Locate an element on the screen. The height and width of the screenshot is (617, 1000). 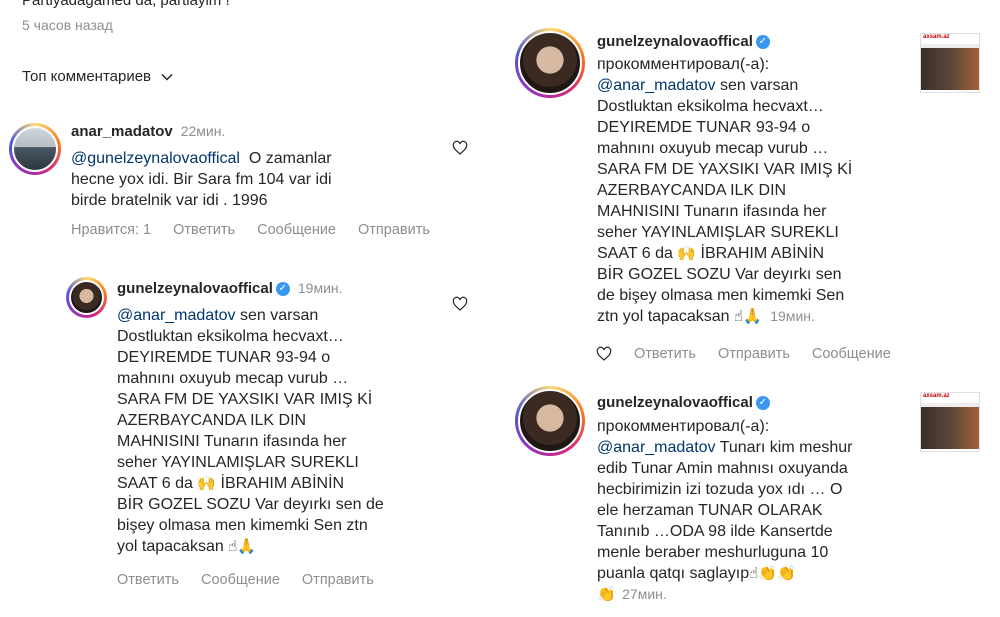
activity-line: BİR GOZEL SOZU Var deyırkı sen is located at coordinates (719, 274).